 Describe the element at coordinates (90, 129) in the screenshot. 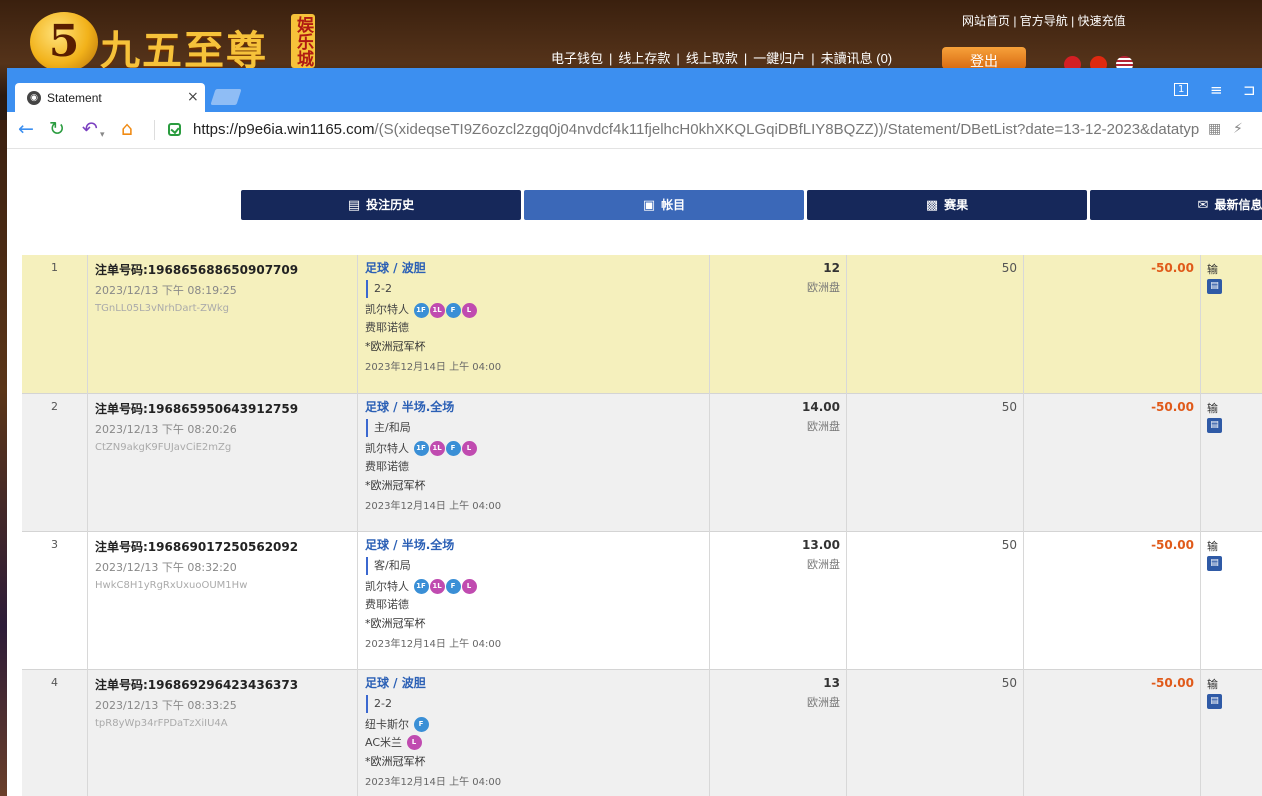

I see `undo-icon: ↶` at that location.